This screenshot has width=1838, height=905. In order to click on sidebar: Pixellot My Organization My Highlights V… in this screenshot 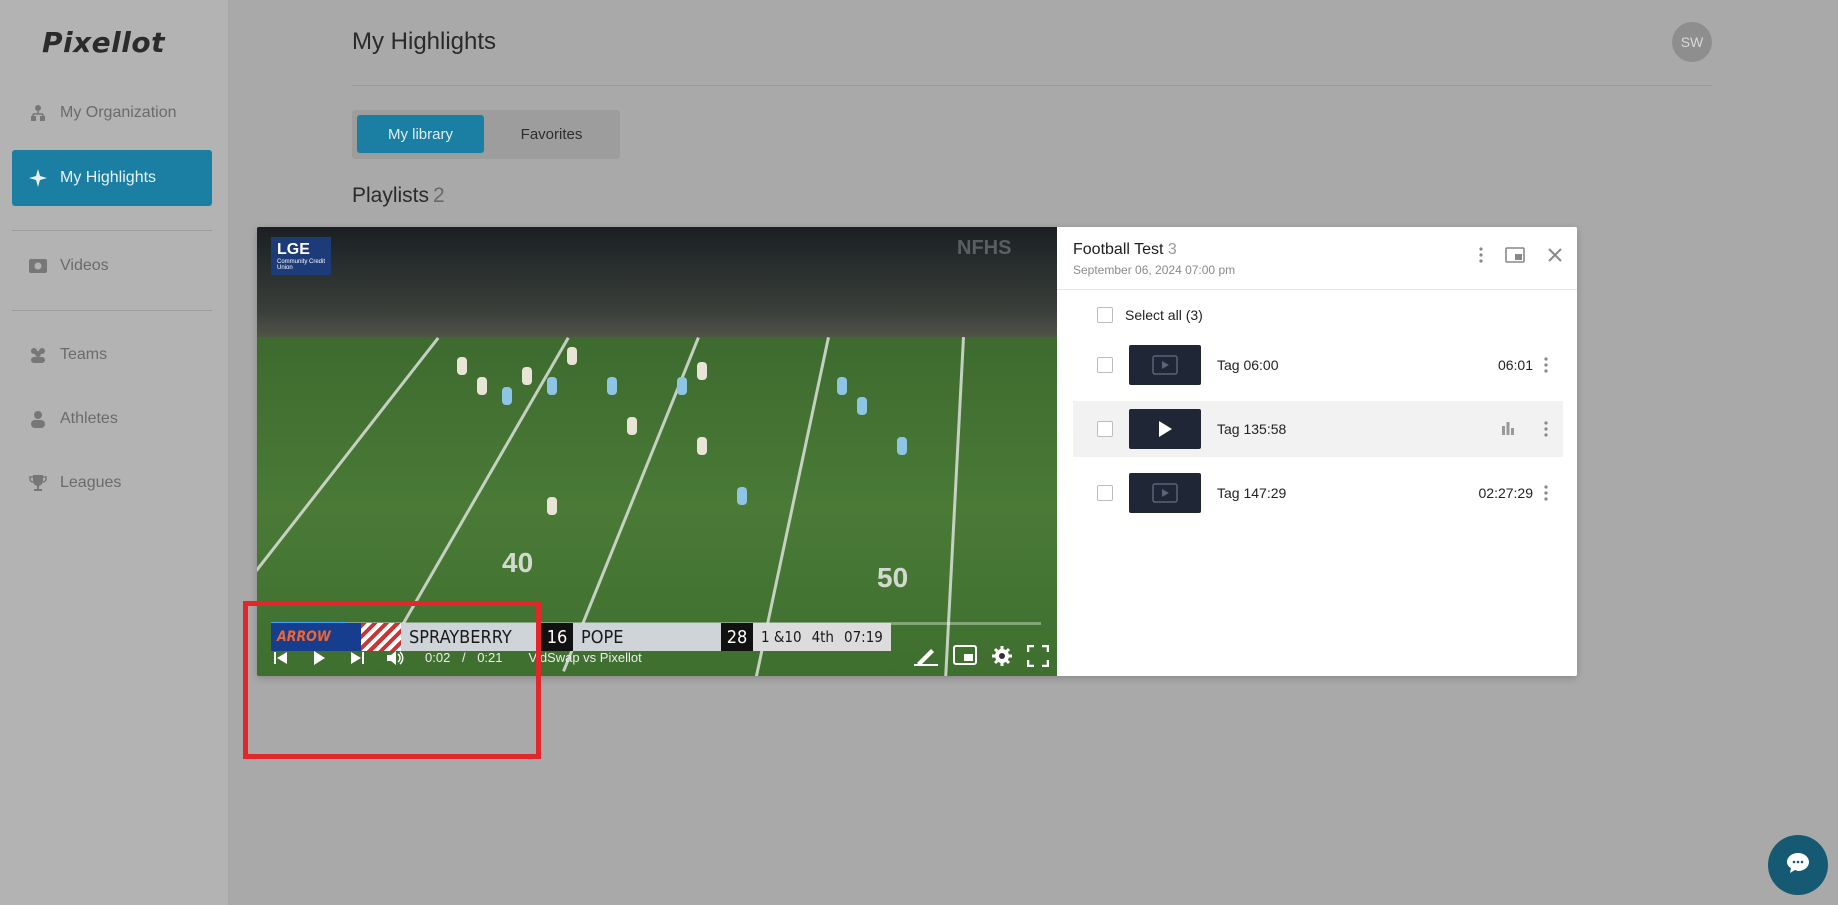, I will do `click(114, 452)`.